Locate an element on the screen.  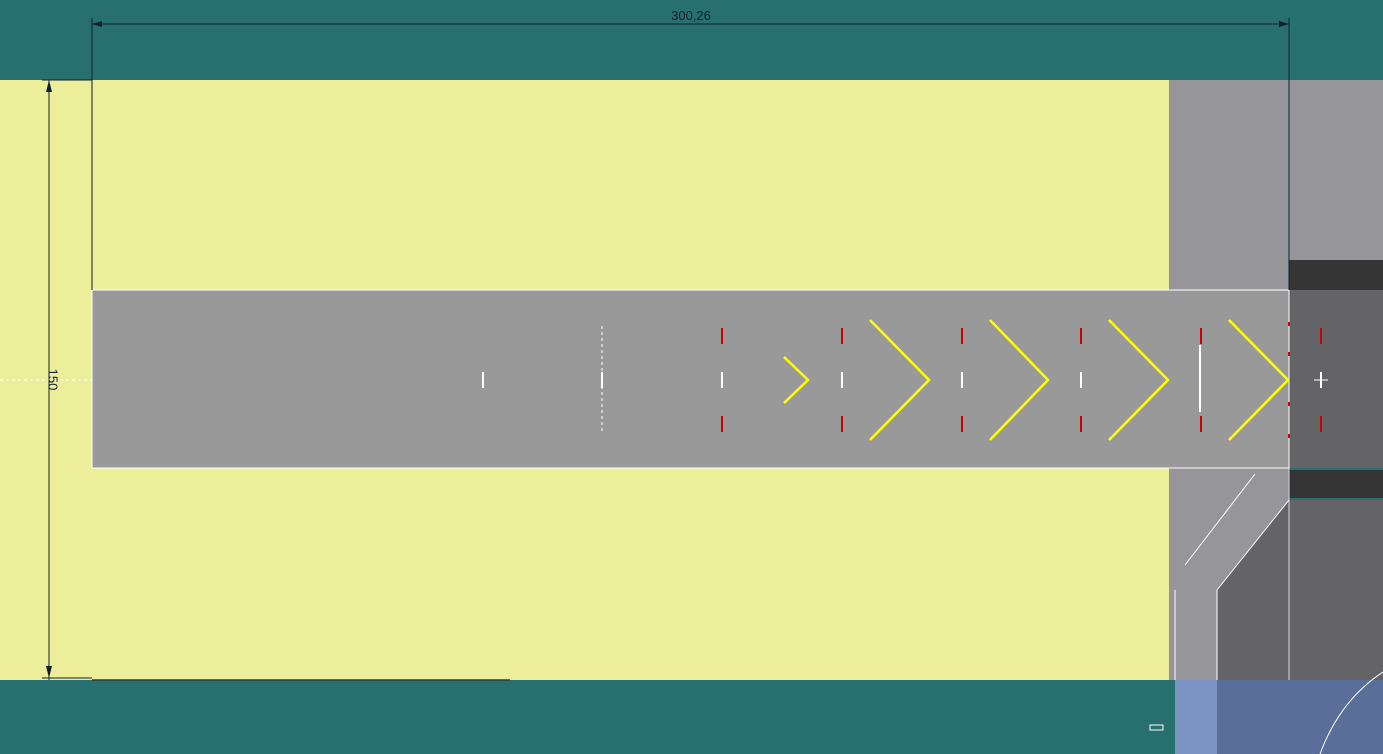
length-dimension-label: 300,26 is located at coordinates (691, 15).